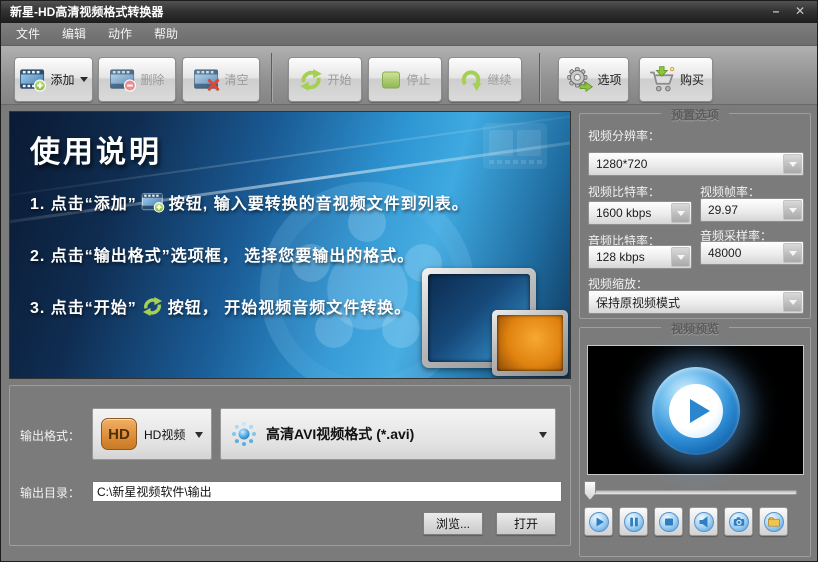  Describe the element at coordinates (580, 80) in the screenshot. I see `gear-icon` at that location.